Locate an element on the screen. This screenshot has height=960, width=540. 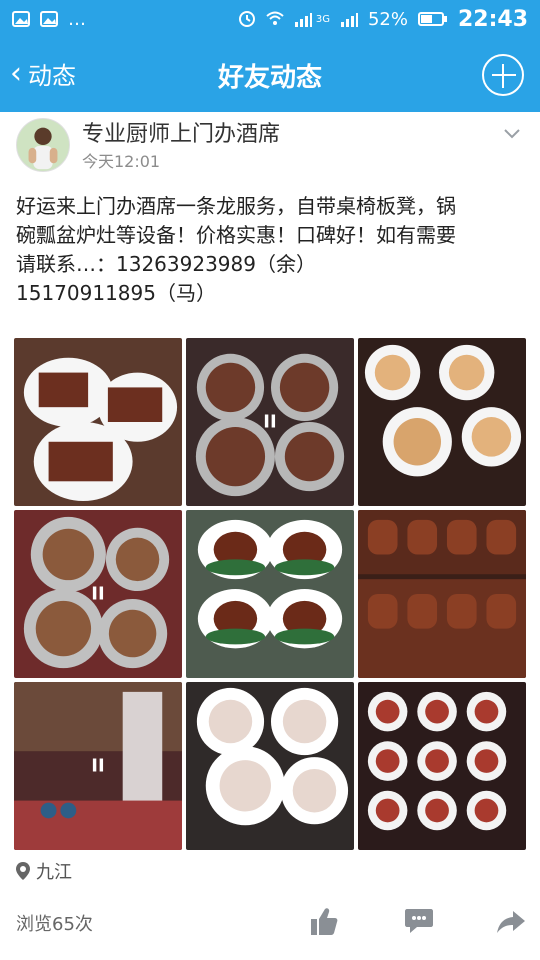
content-line: 好运来上门办酒席一条龙服务，自带桌椅板凳，锅 is located at coordinates (236, 206).